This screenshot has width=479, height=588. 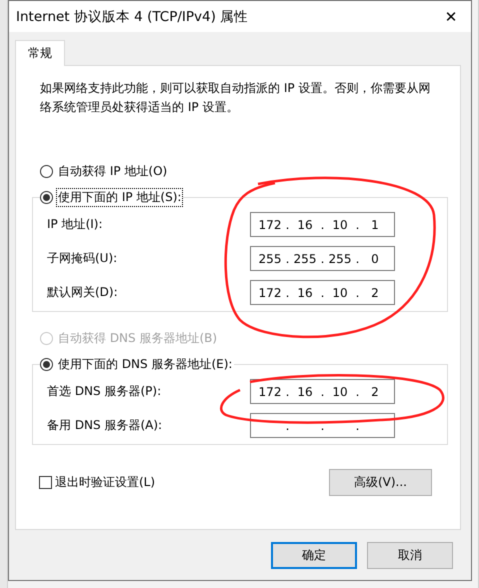 What do you see at coordinates (40, 53) in the screenshot?
I see `tab: 常规` at bounding box center [40, 53].